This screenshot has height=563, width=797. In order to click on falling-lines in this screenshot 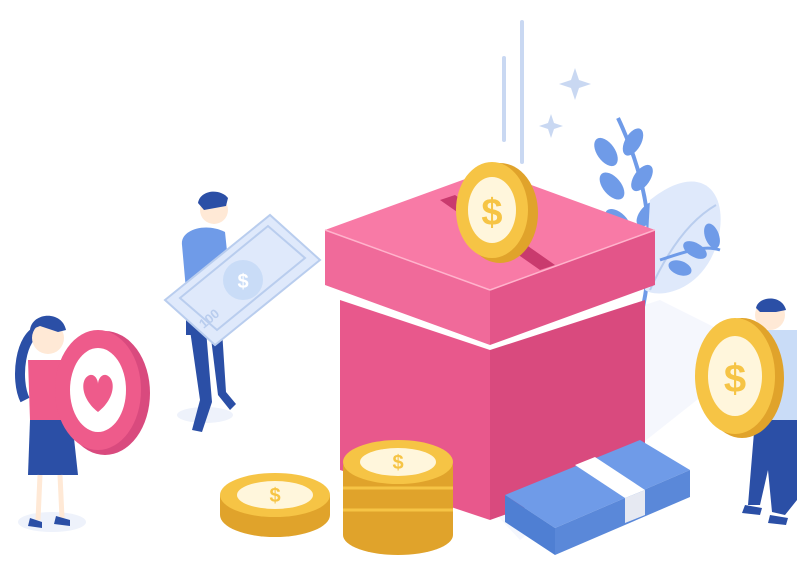, I will do `click(513, 92)`.